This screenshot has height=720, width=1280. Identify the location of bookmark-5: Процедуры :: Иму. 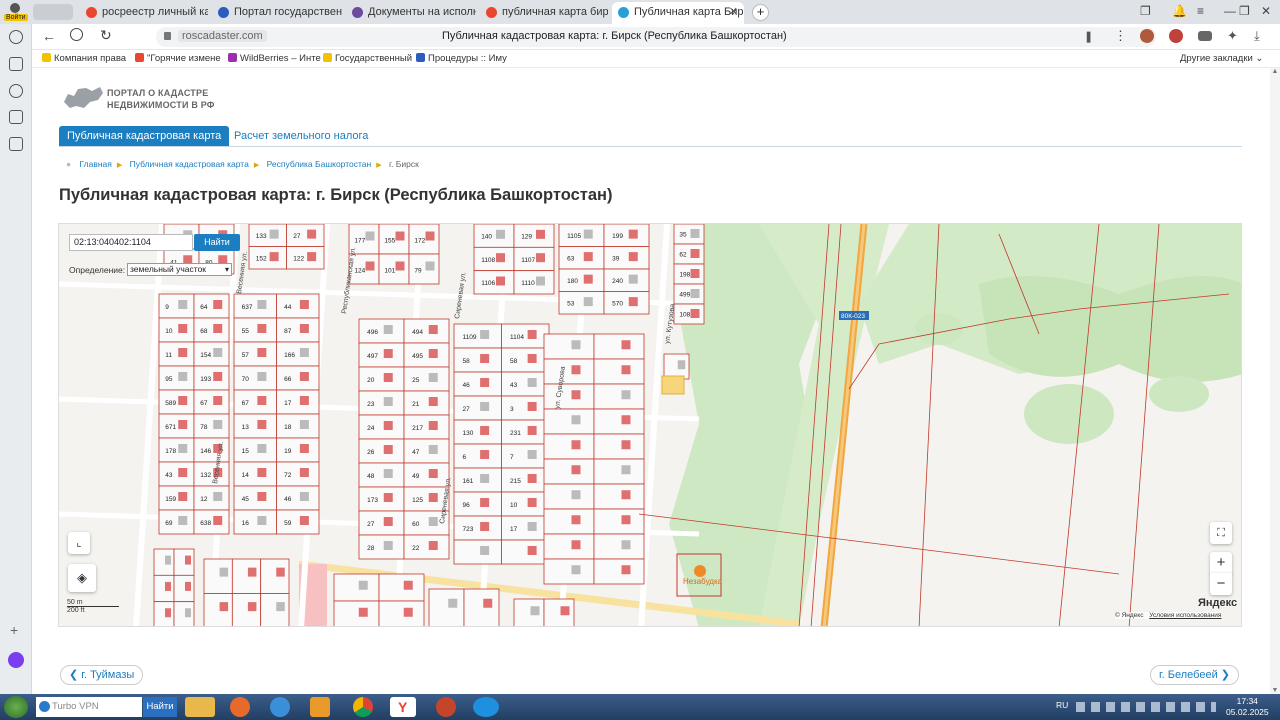
(461, 58).